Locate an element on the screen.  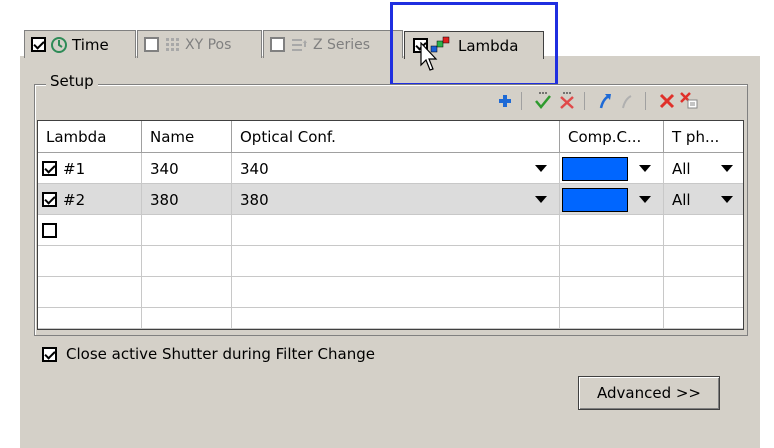
tab-z-series-label: Z Series is located at coordinates (342, 44).